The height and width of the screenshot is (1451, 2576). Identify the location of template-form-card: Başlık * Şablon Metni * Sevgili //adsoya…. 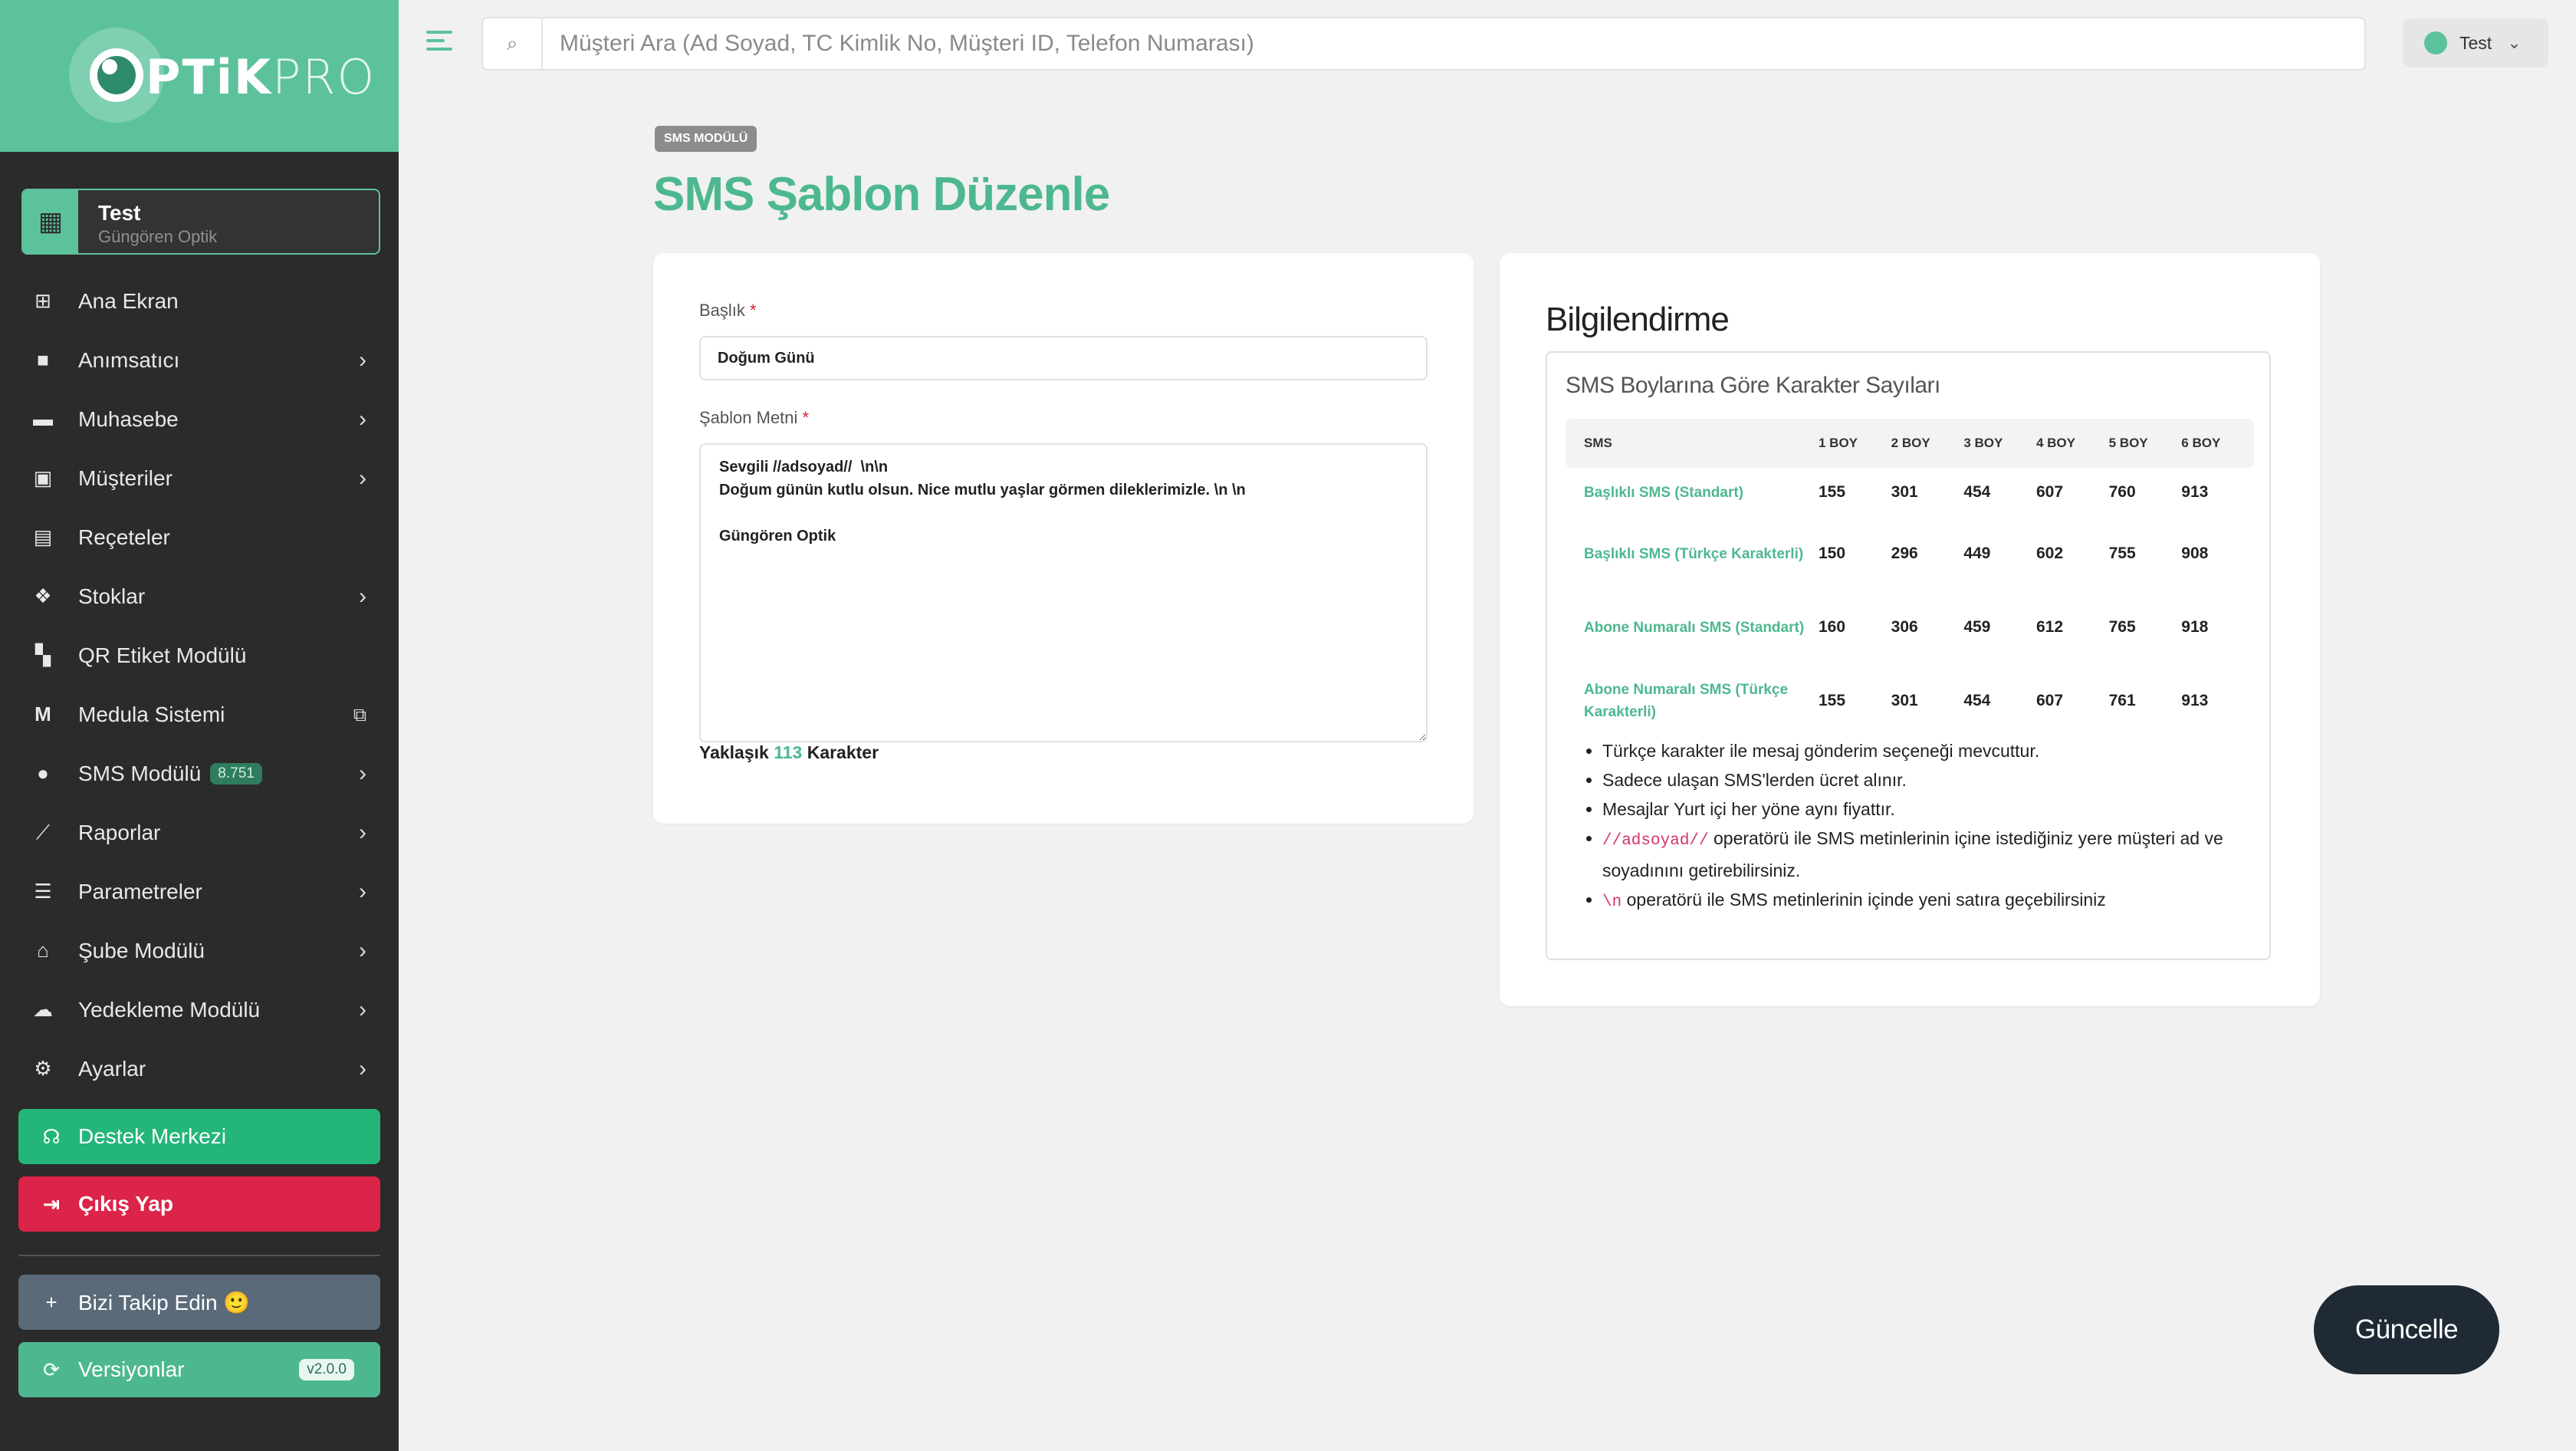
(1063, 538).